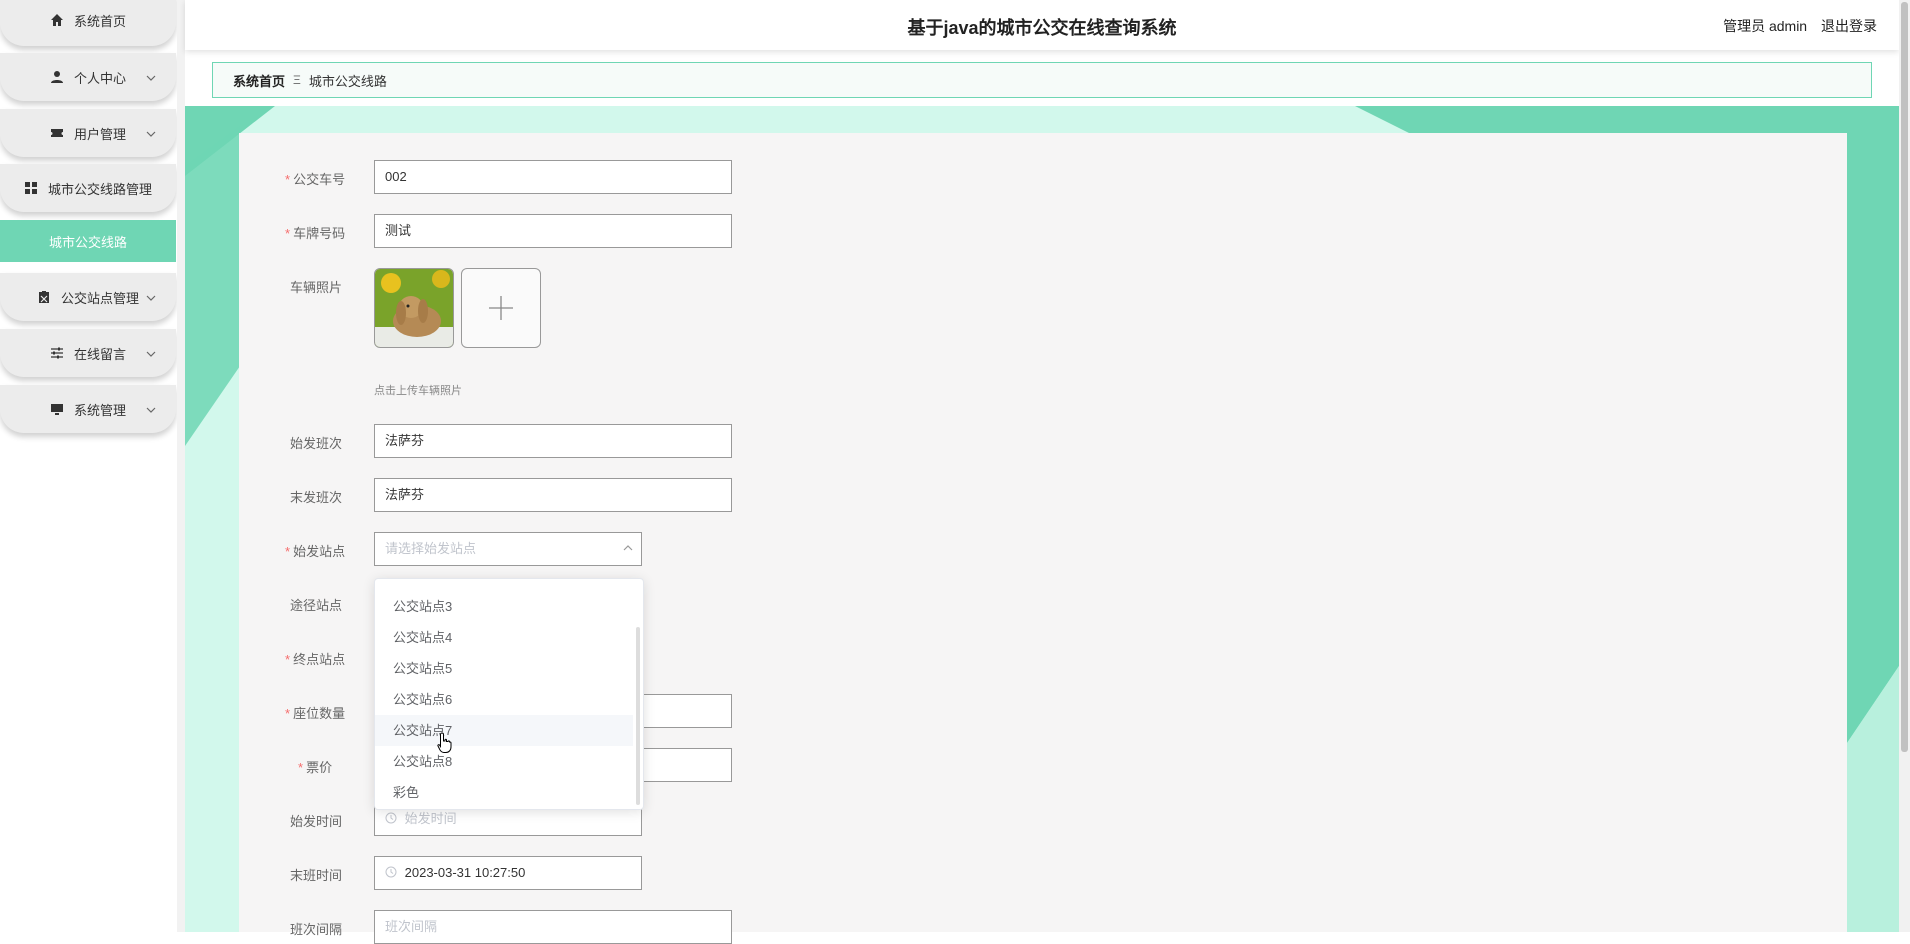  Describe the element at coordinates (553, 177) in the screenshot. I see `bus-number-input: 002` at that location.